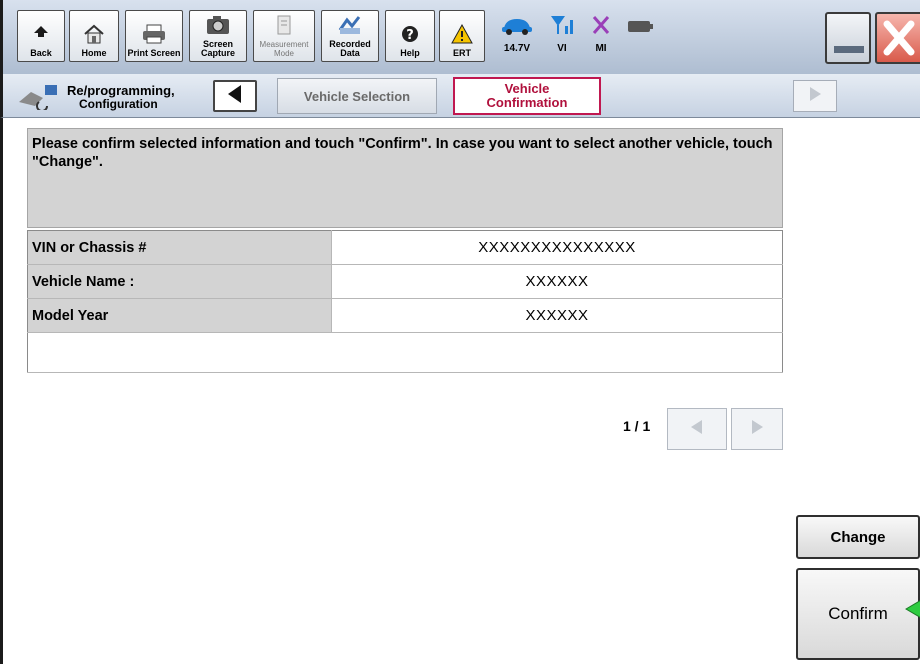 Image resolution: width=920 pixels, height=664 pixels. Describe the element at coordinates (350, 25) in the screenshot. I see `recorded-data-icon` at that location.